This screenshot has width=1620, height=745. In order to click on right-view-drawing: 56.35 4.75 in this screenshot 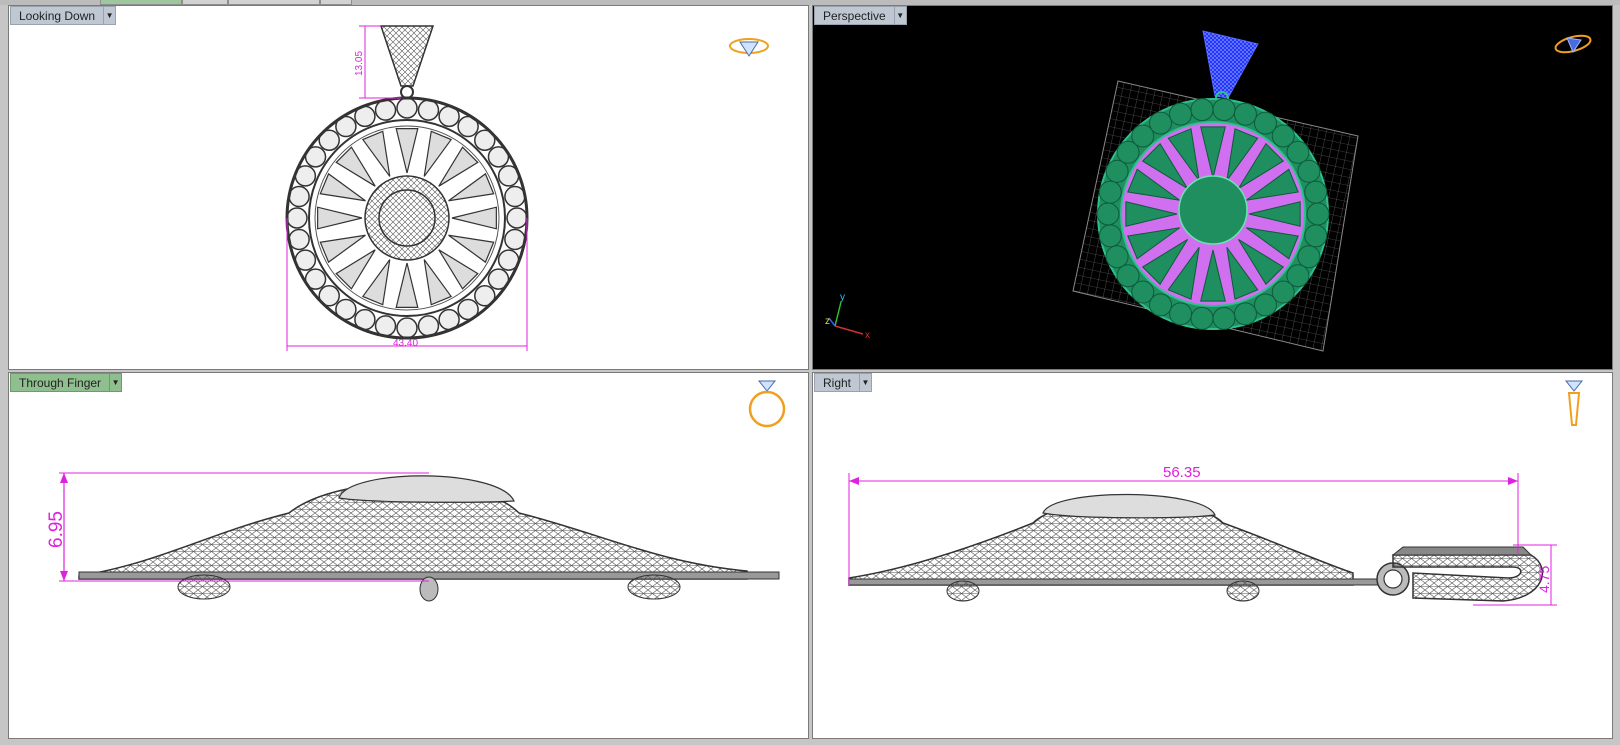, I will do `click(1202, 535)`.